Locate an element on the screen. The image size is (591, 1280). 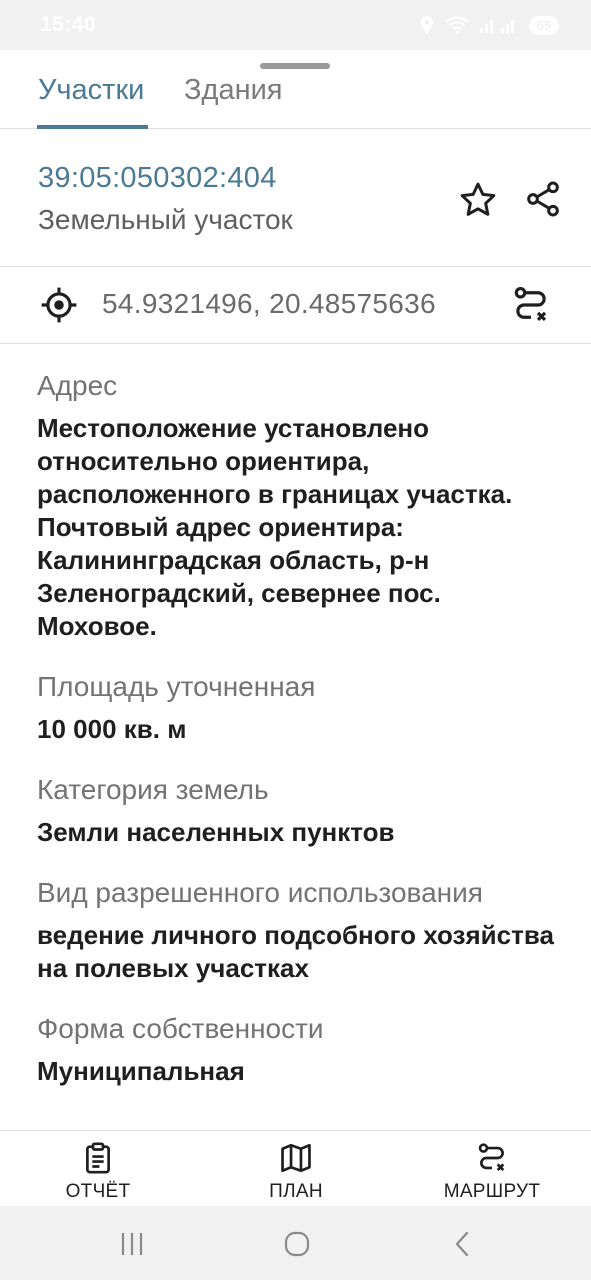
back-button is located at coordinates (462, 1244).